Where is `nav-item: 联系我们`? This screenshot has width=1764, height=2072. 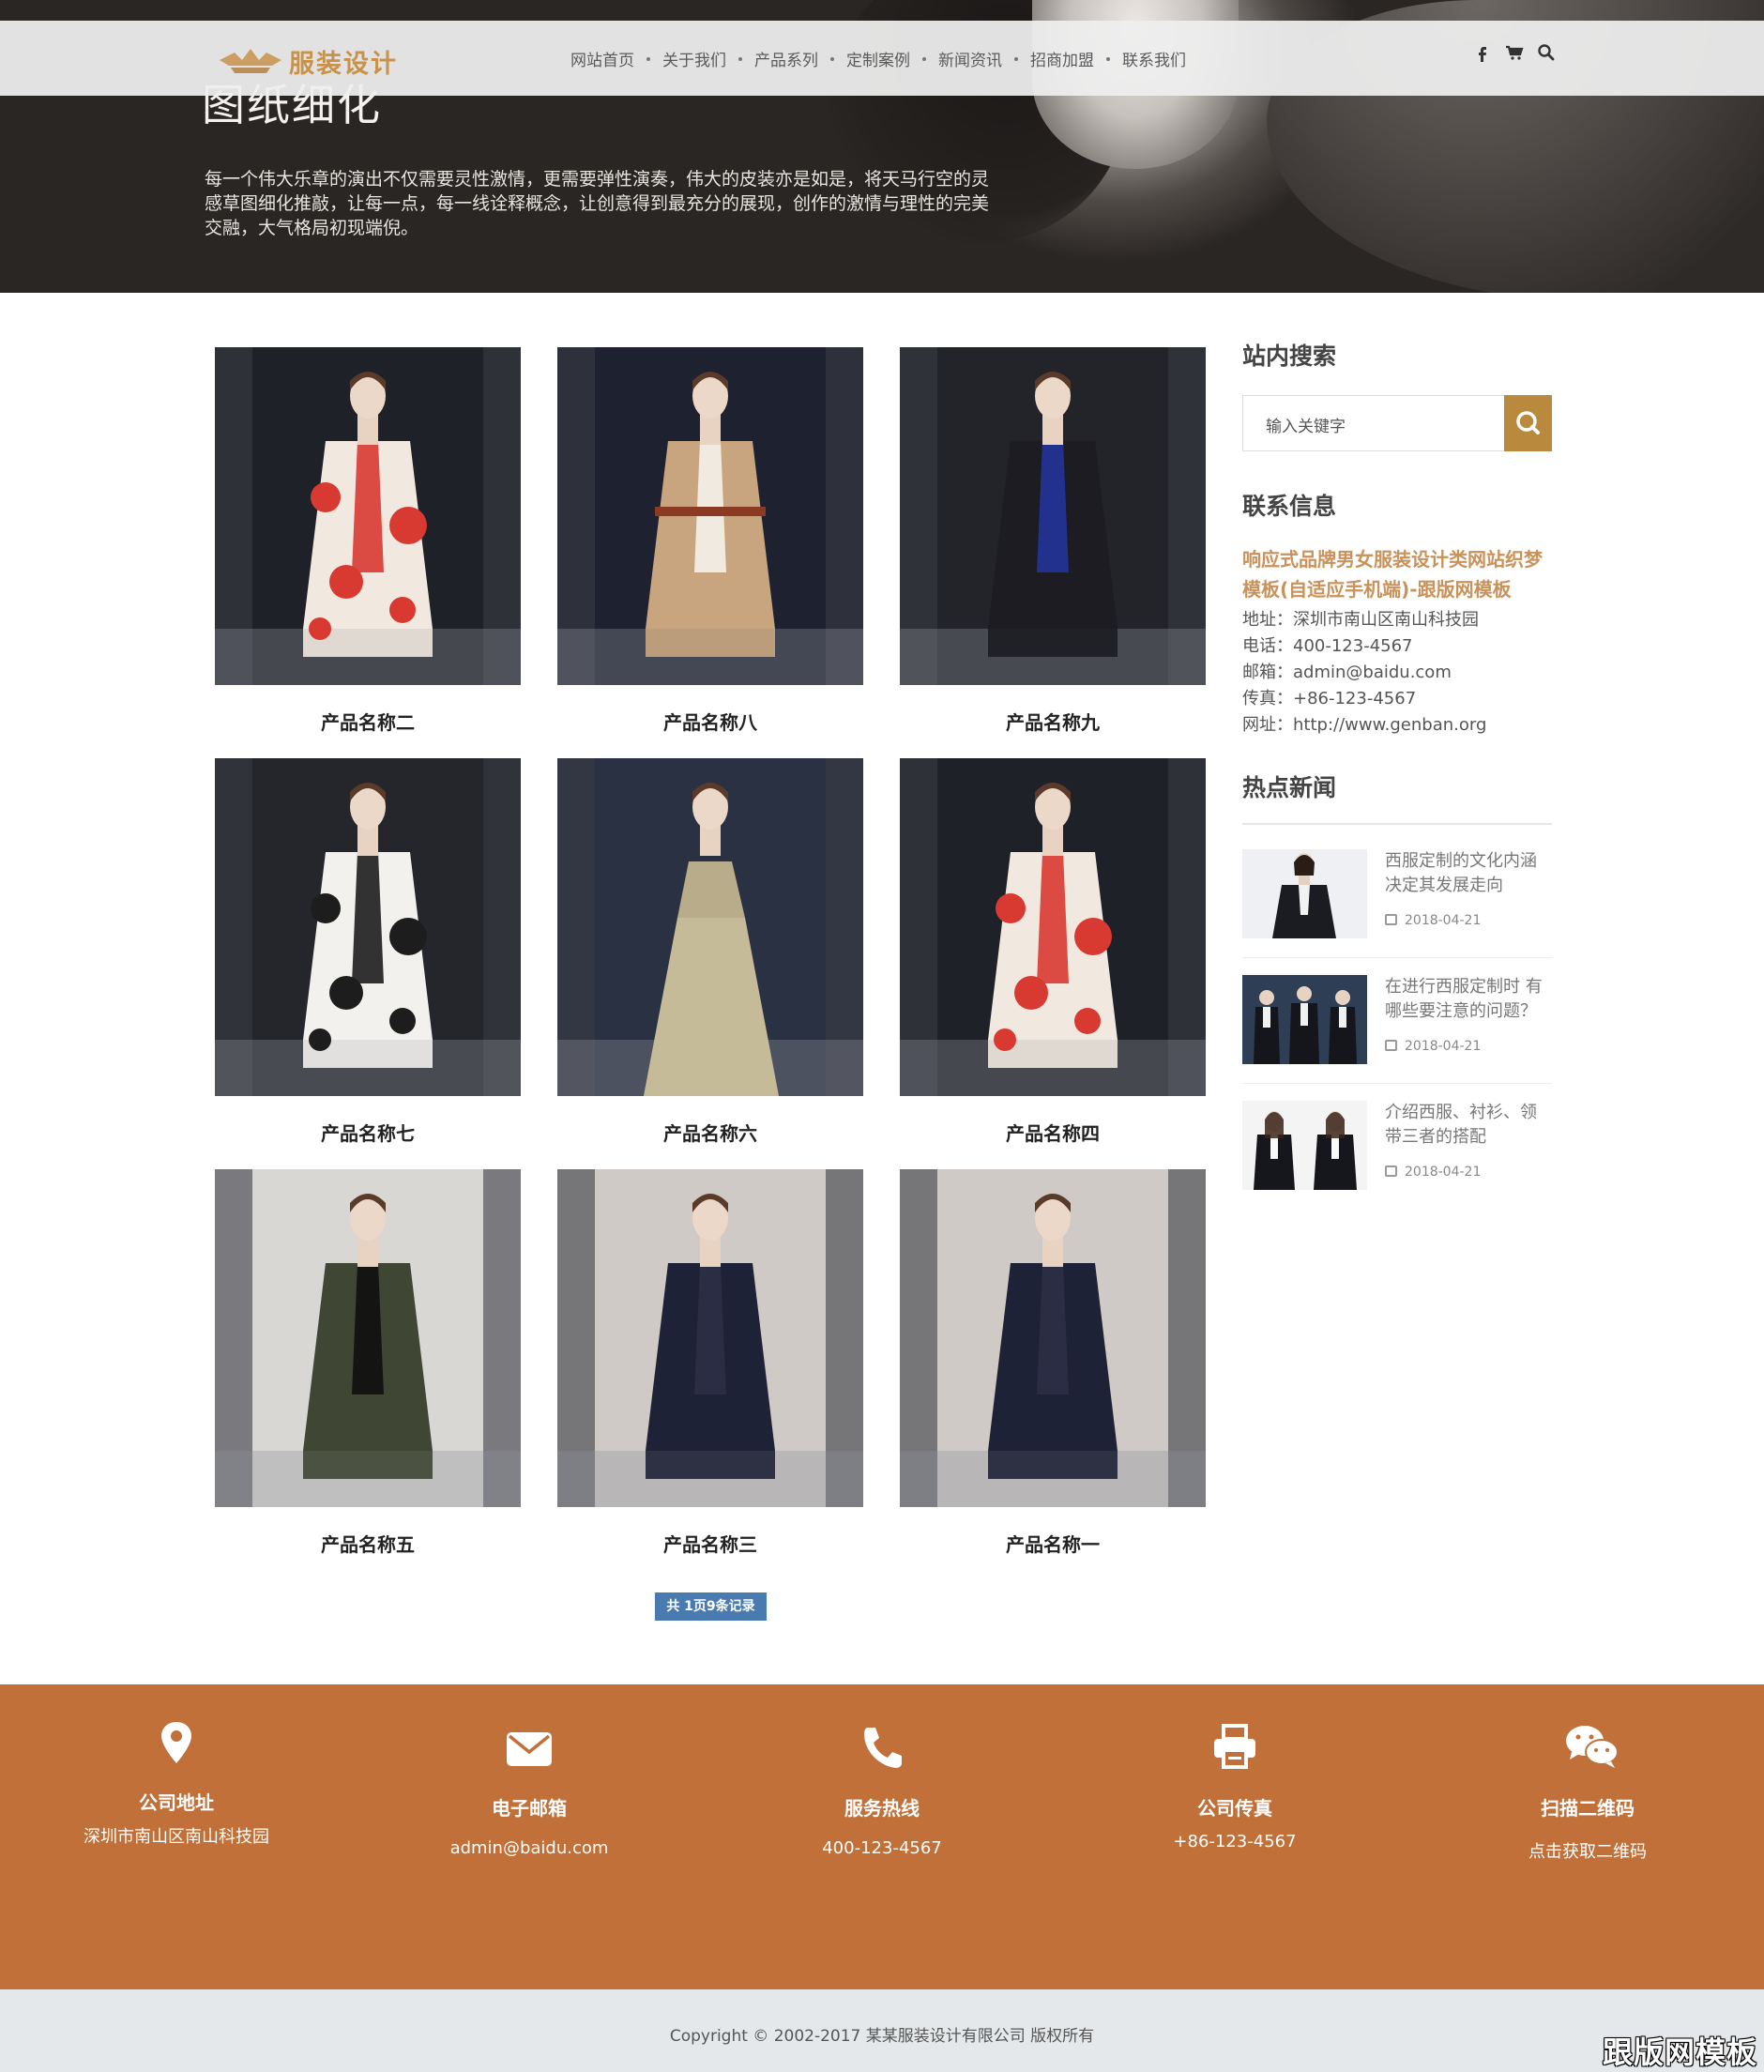 nav-item: 联系我们 is located at coordinates (1154, 59).